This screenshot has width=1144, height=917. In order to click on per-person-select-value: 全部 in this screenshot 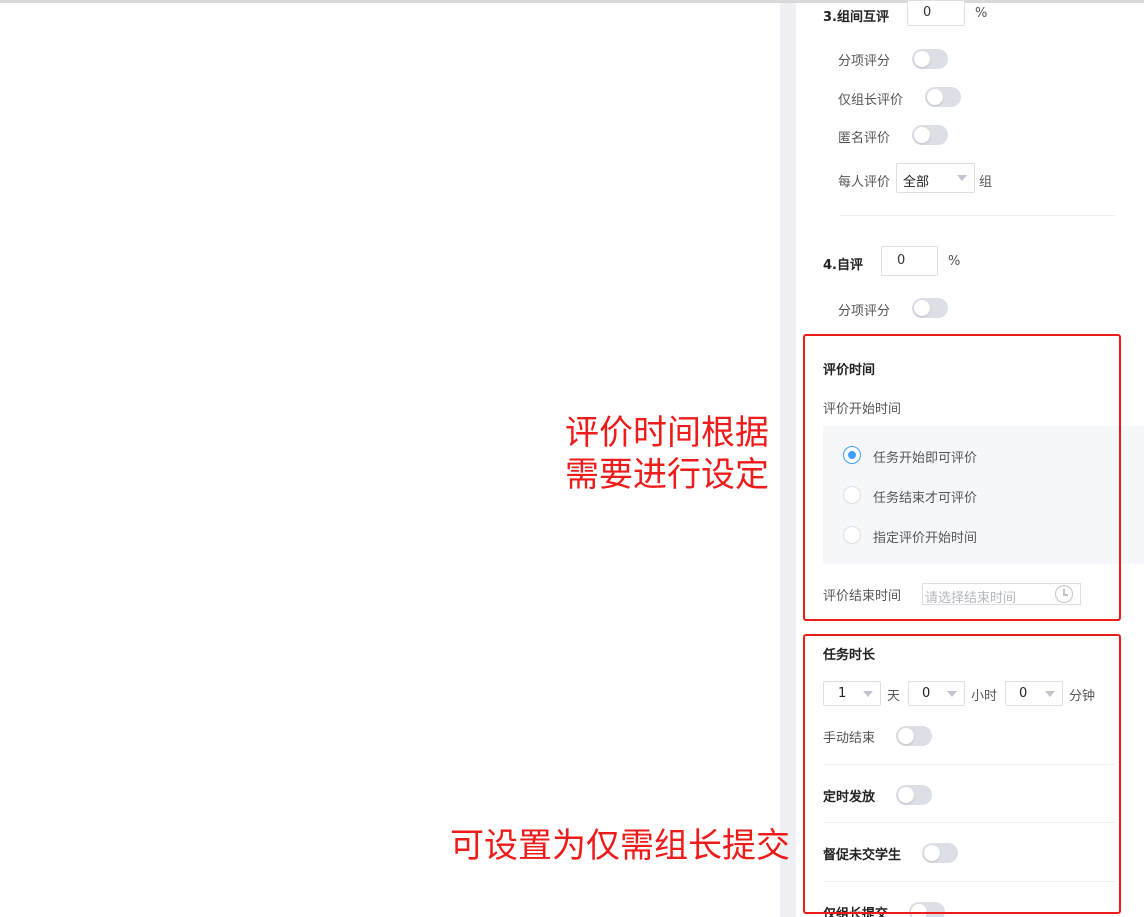, I will do `click(916, 182)`.